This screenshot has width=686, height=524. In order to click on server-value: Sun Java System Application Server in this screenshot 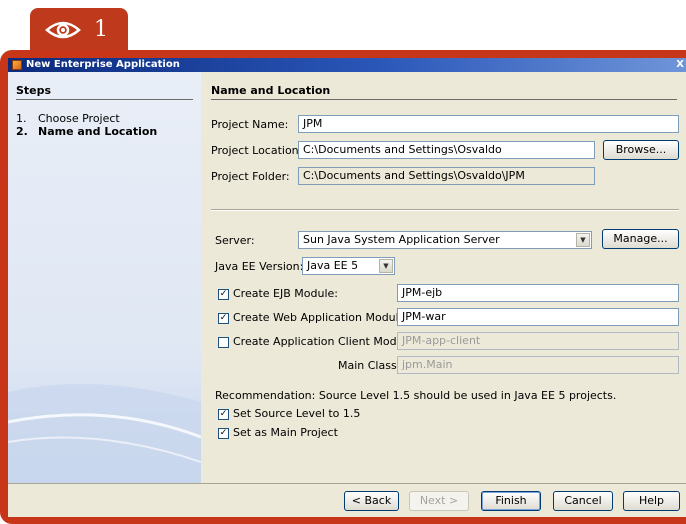, I will do `click(401, 239)`.